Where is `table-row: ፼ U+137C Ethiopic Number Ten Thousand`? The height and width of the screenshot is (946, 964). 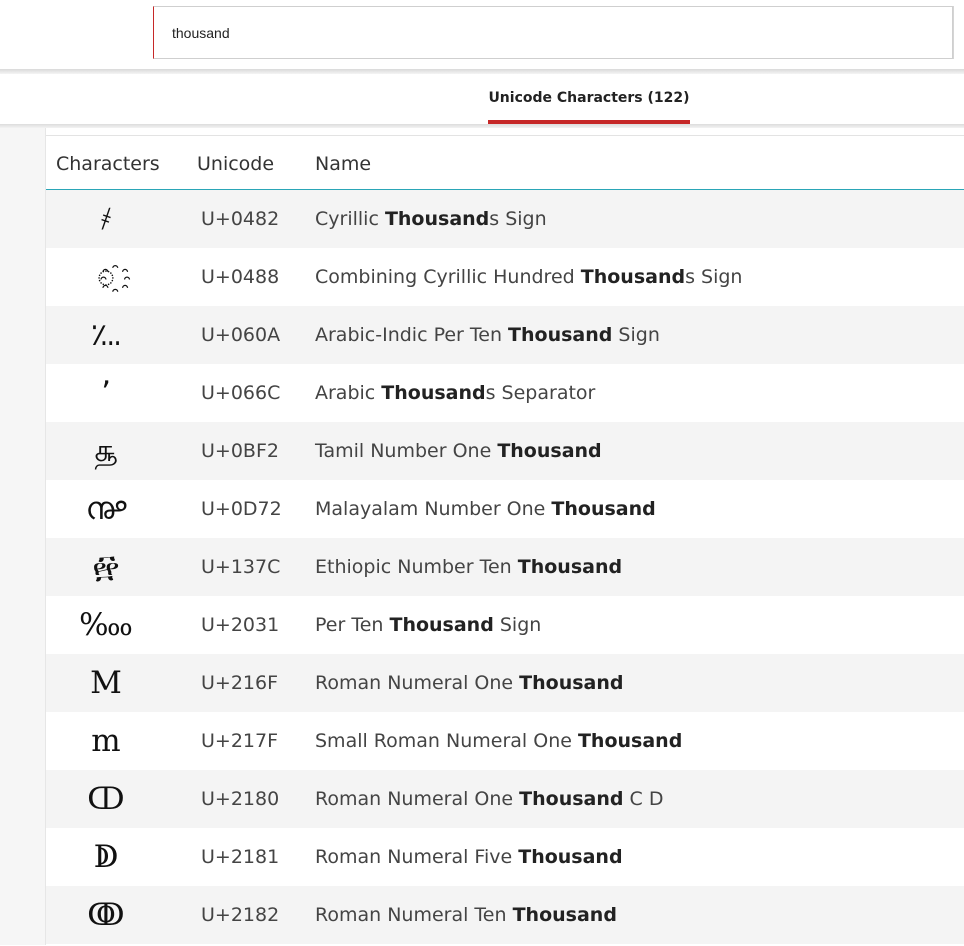
table-row: ፼ U+137C Ethiopic Number Ten Thousand is located at coordinates (505, 567).